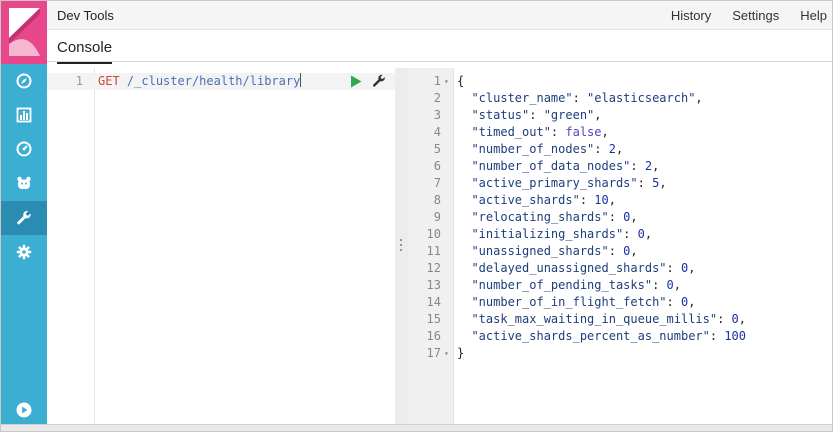 The image size is (833, 432). I want to click on bar-chart-icon, so click(23, 115).